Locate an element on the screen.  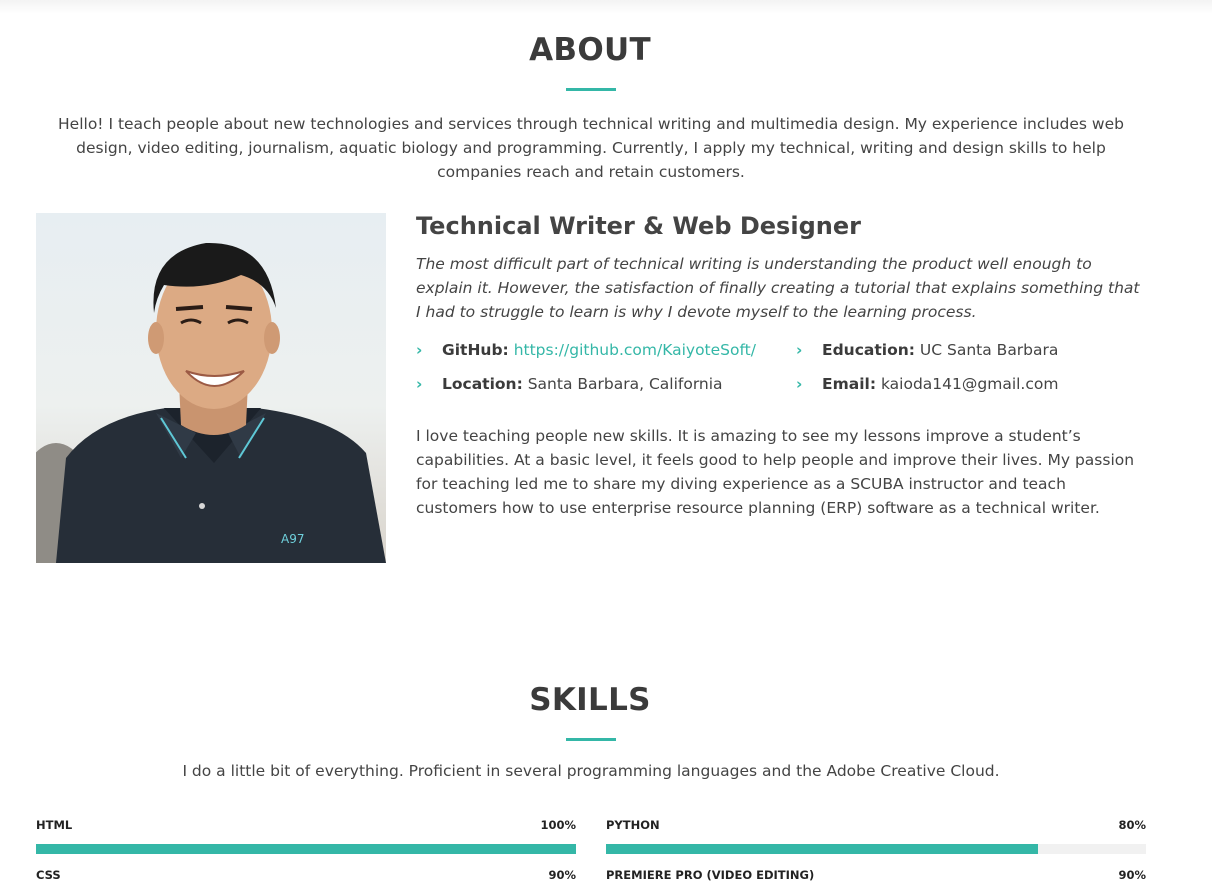
location-label: Location: is located at coordinates (482, 384).